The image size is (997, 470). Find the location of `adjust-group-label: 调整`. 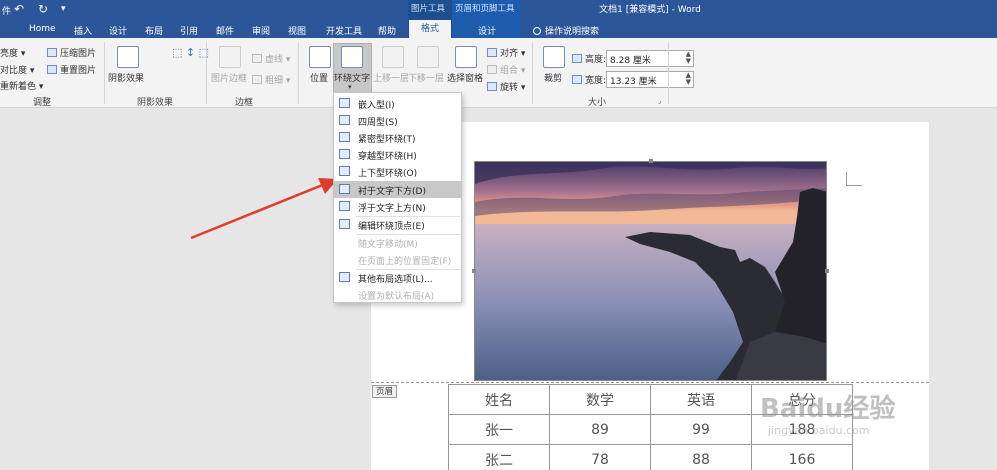

adjust-group-label: 调整 is located at coordinates (41, 103).